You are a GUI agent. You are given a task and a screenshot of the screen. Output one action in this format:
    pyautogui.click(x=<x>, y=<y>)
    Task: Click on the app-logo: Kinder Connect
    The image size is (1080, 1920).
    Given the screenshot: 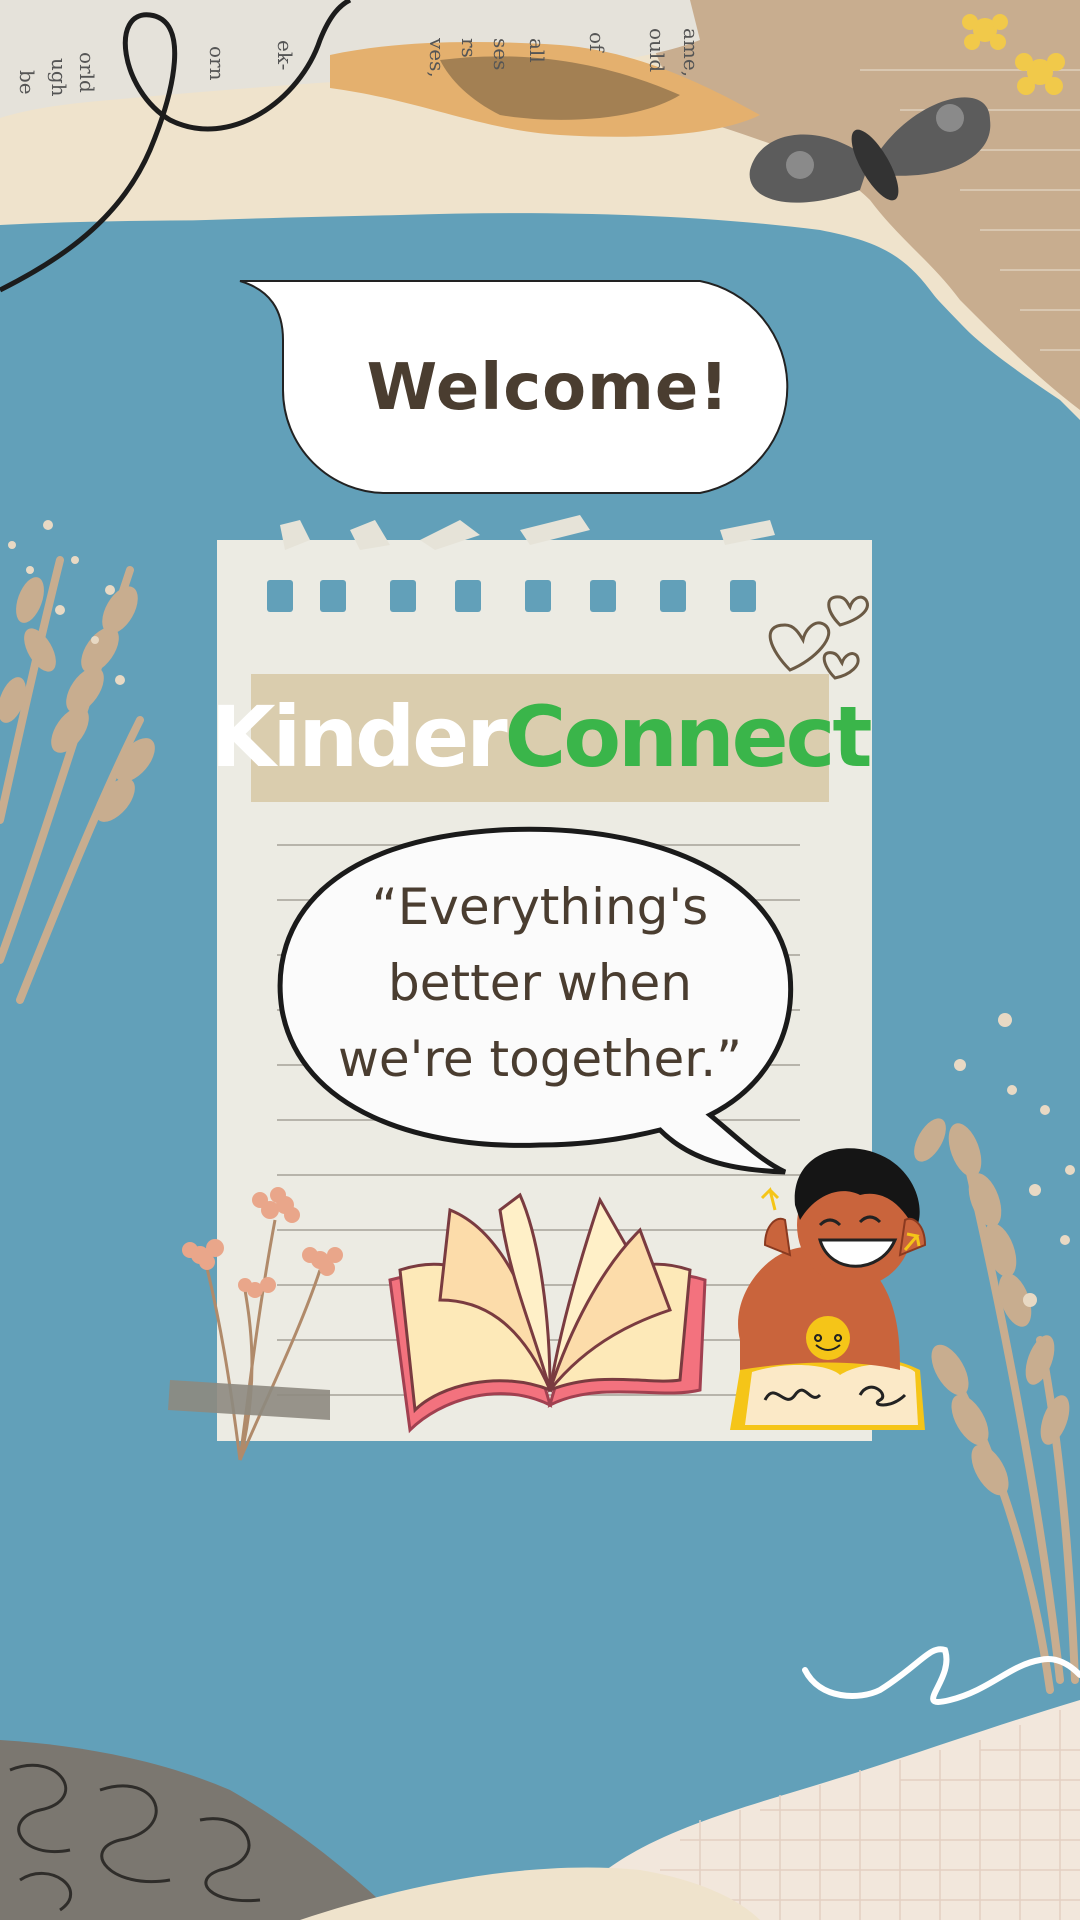 What is the action you would take?
    pyautogui.click(x=541, y=737)
    